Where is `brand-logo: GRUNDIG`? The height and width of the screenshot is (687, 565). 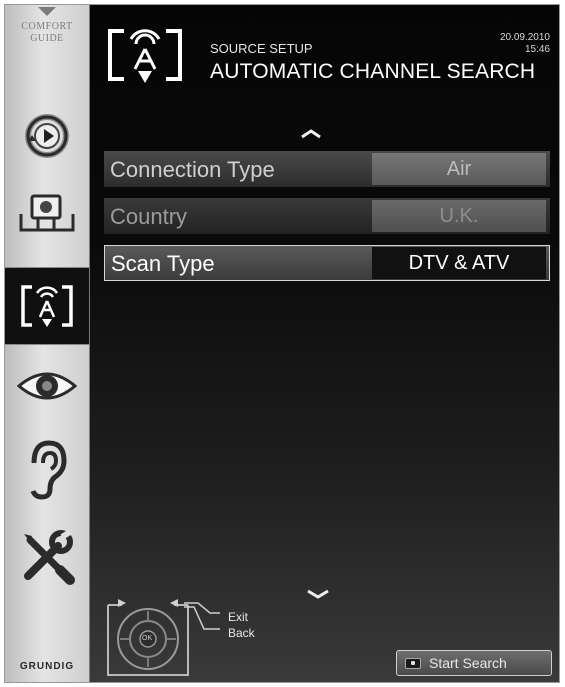
brand-logo: GRUNDIG is located at coordinates (47, 666).